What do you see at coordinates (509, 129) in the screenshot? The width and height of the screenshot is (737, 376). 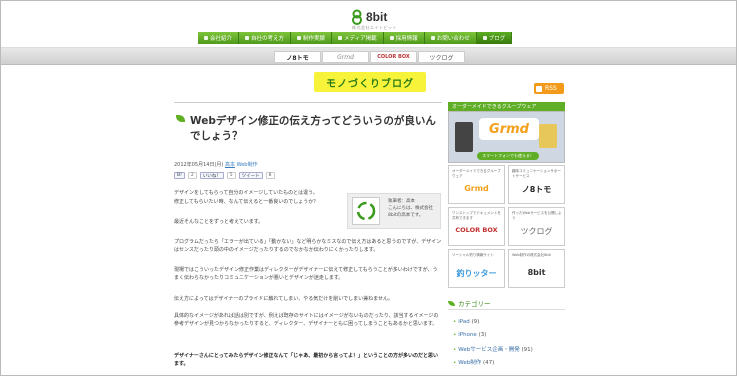 I see `grmd-logo: Grmd` at bounding box center [509, 129].